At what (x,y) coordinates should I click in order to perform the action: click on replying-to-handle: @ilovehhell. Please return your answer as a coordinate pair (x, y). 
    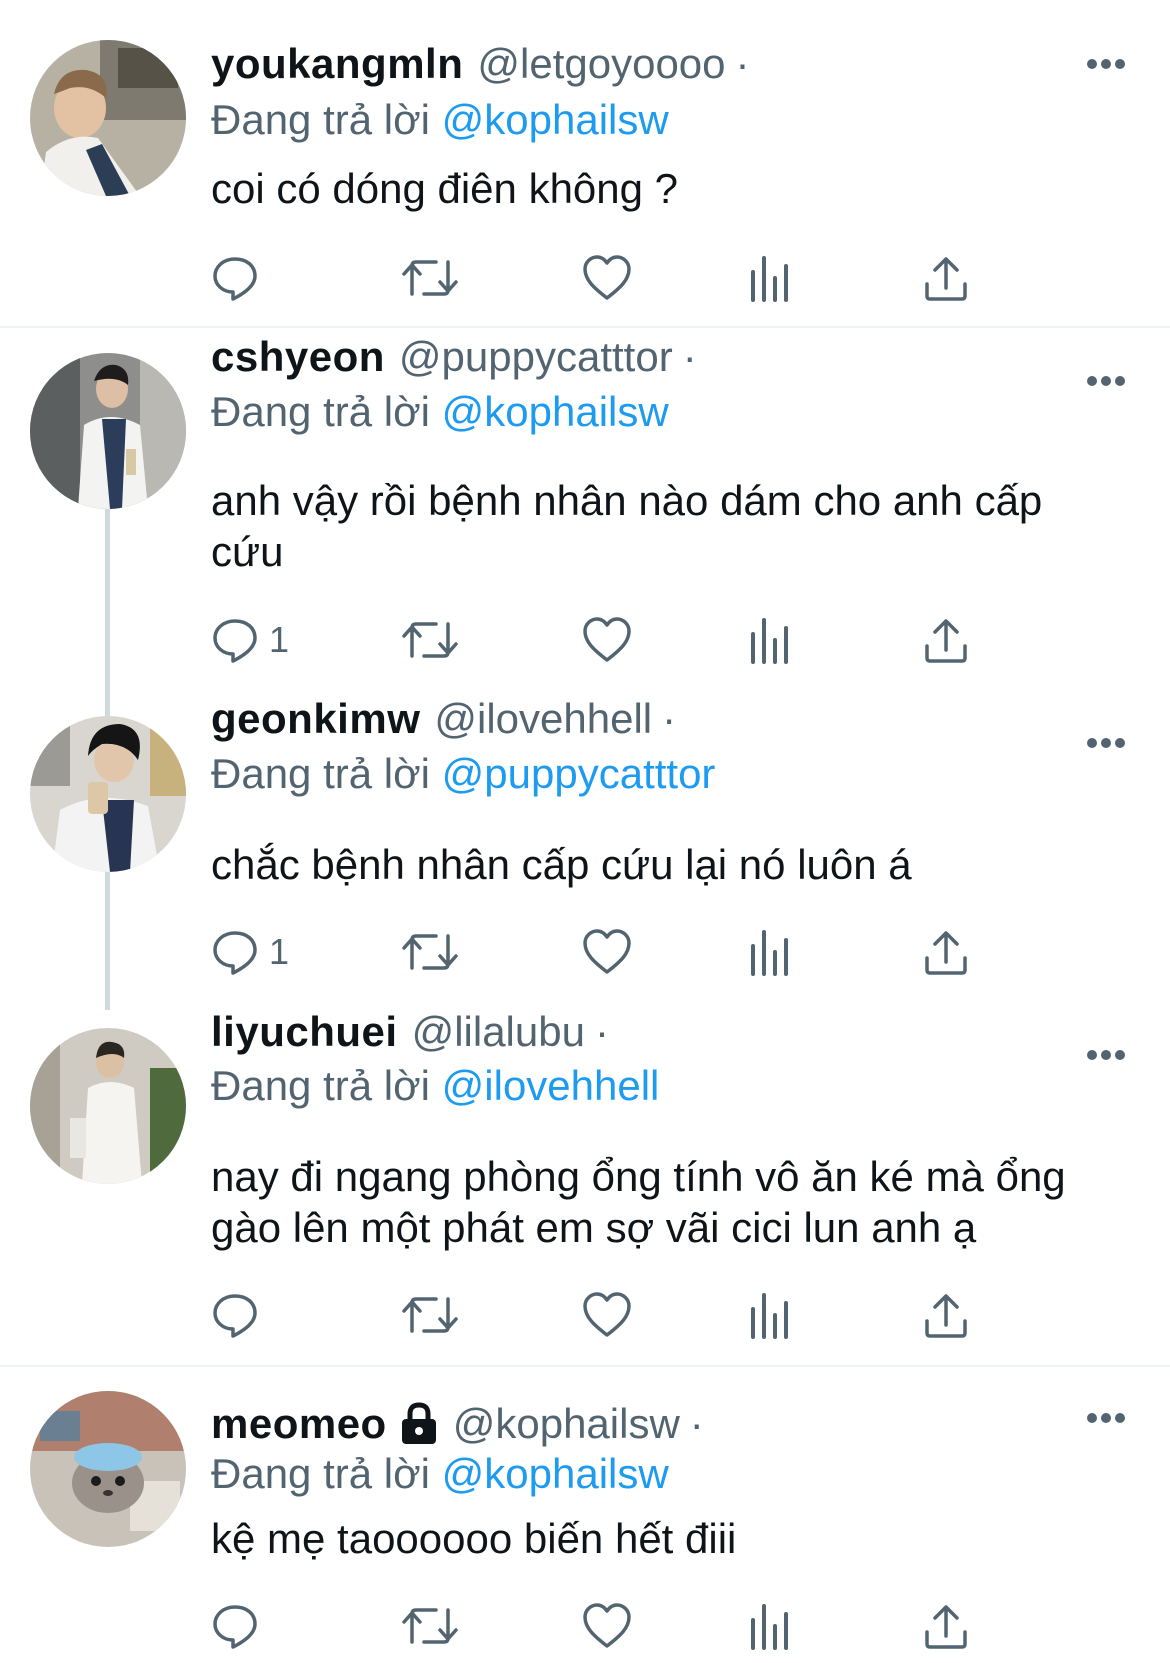
    Looking at the image, I should click on (551, 1085).